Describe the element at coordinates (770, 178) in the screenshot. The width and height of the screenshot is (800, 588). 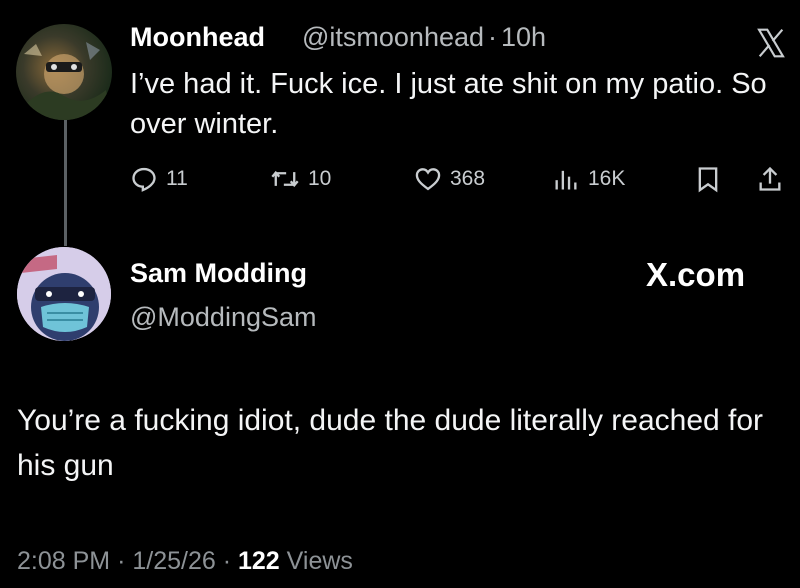
I see `share-icon` at that location.